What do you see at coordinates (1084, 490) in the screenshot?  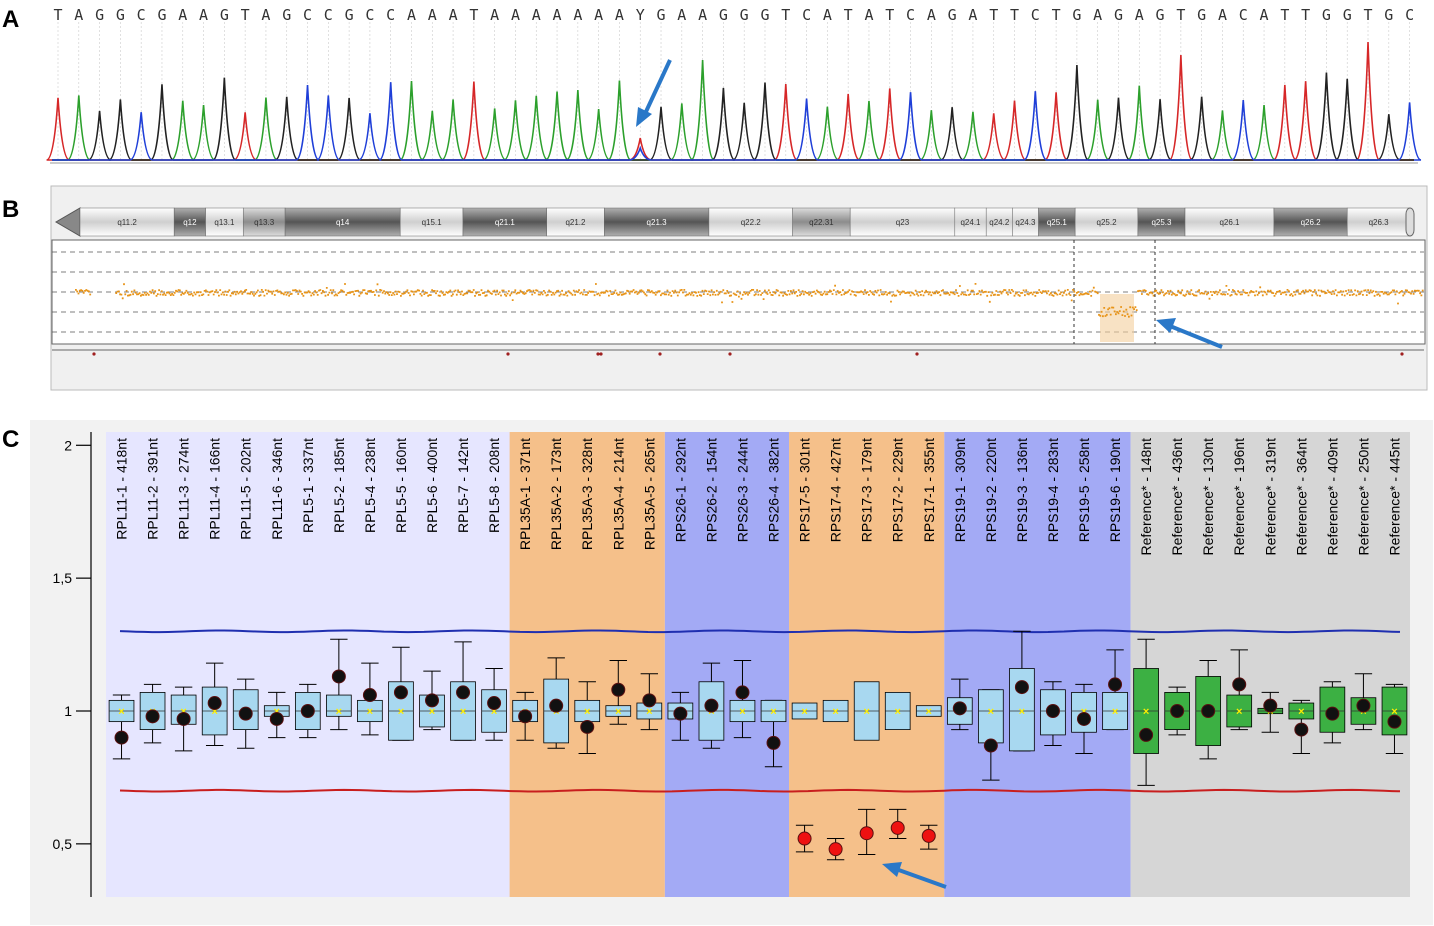 I see `probe-label: RPS19-5 - 258nt` at bounding box center [1084, 490].